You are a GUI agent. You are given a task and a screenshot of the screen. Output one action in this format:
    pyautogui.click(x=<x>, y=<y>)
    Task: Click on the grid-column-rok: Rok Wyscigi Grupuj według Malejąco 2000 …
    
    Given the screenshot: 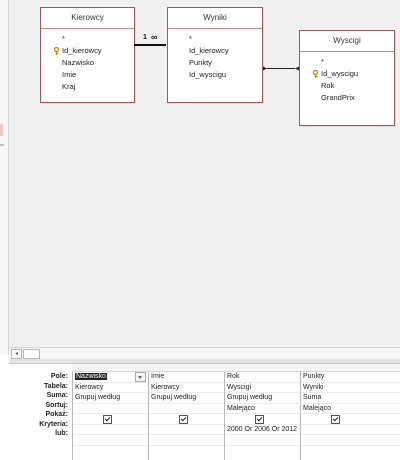 What is the action you would take?
    pyautogui.click(x=262, y=416)
    